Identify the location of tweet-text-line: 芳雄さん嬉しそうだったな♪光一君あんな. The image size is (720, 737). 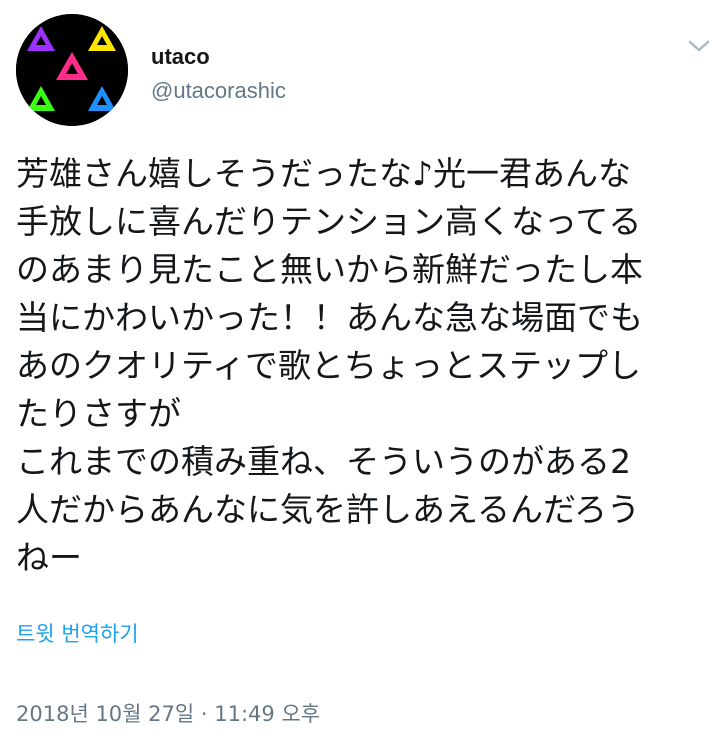
(324, 173).